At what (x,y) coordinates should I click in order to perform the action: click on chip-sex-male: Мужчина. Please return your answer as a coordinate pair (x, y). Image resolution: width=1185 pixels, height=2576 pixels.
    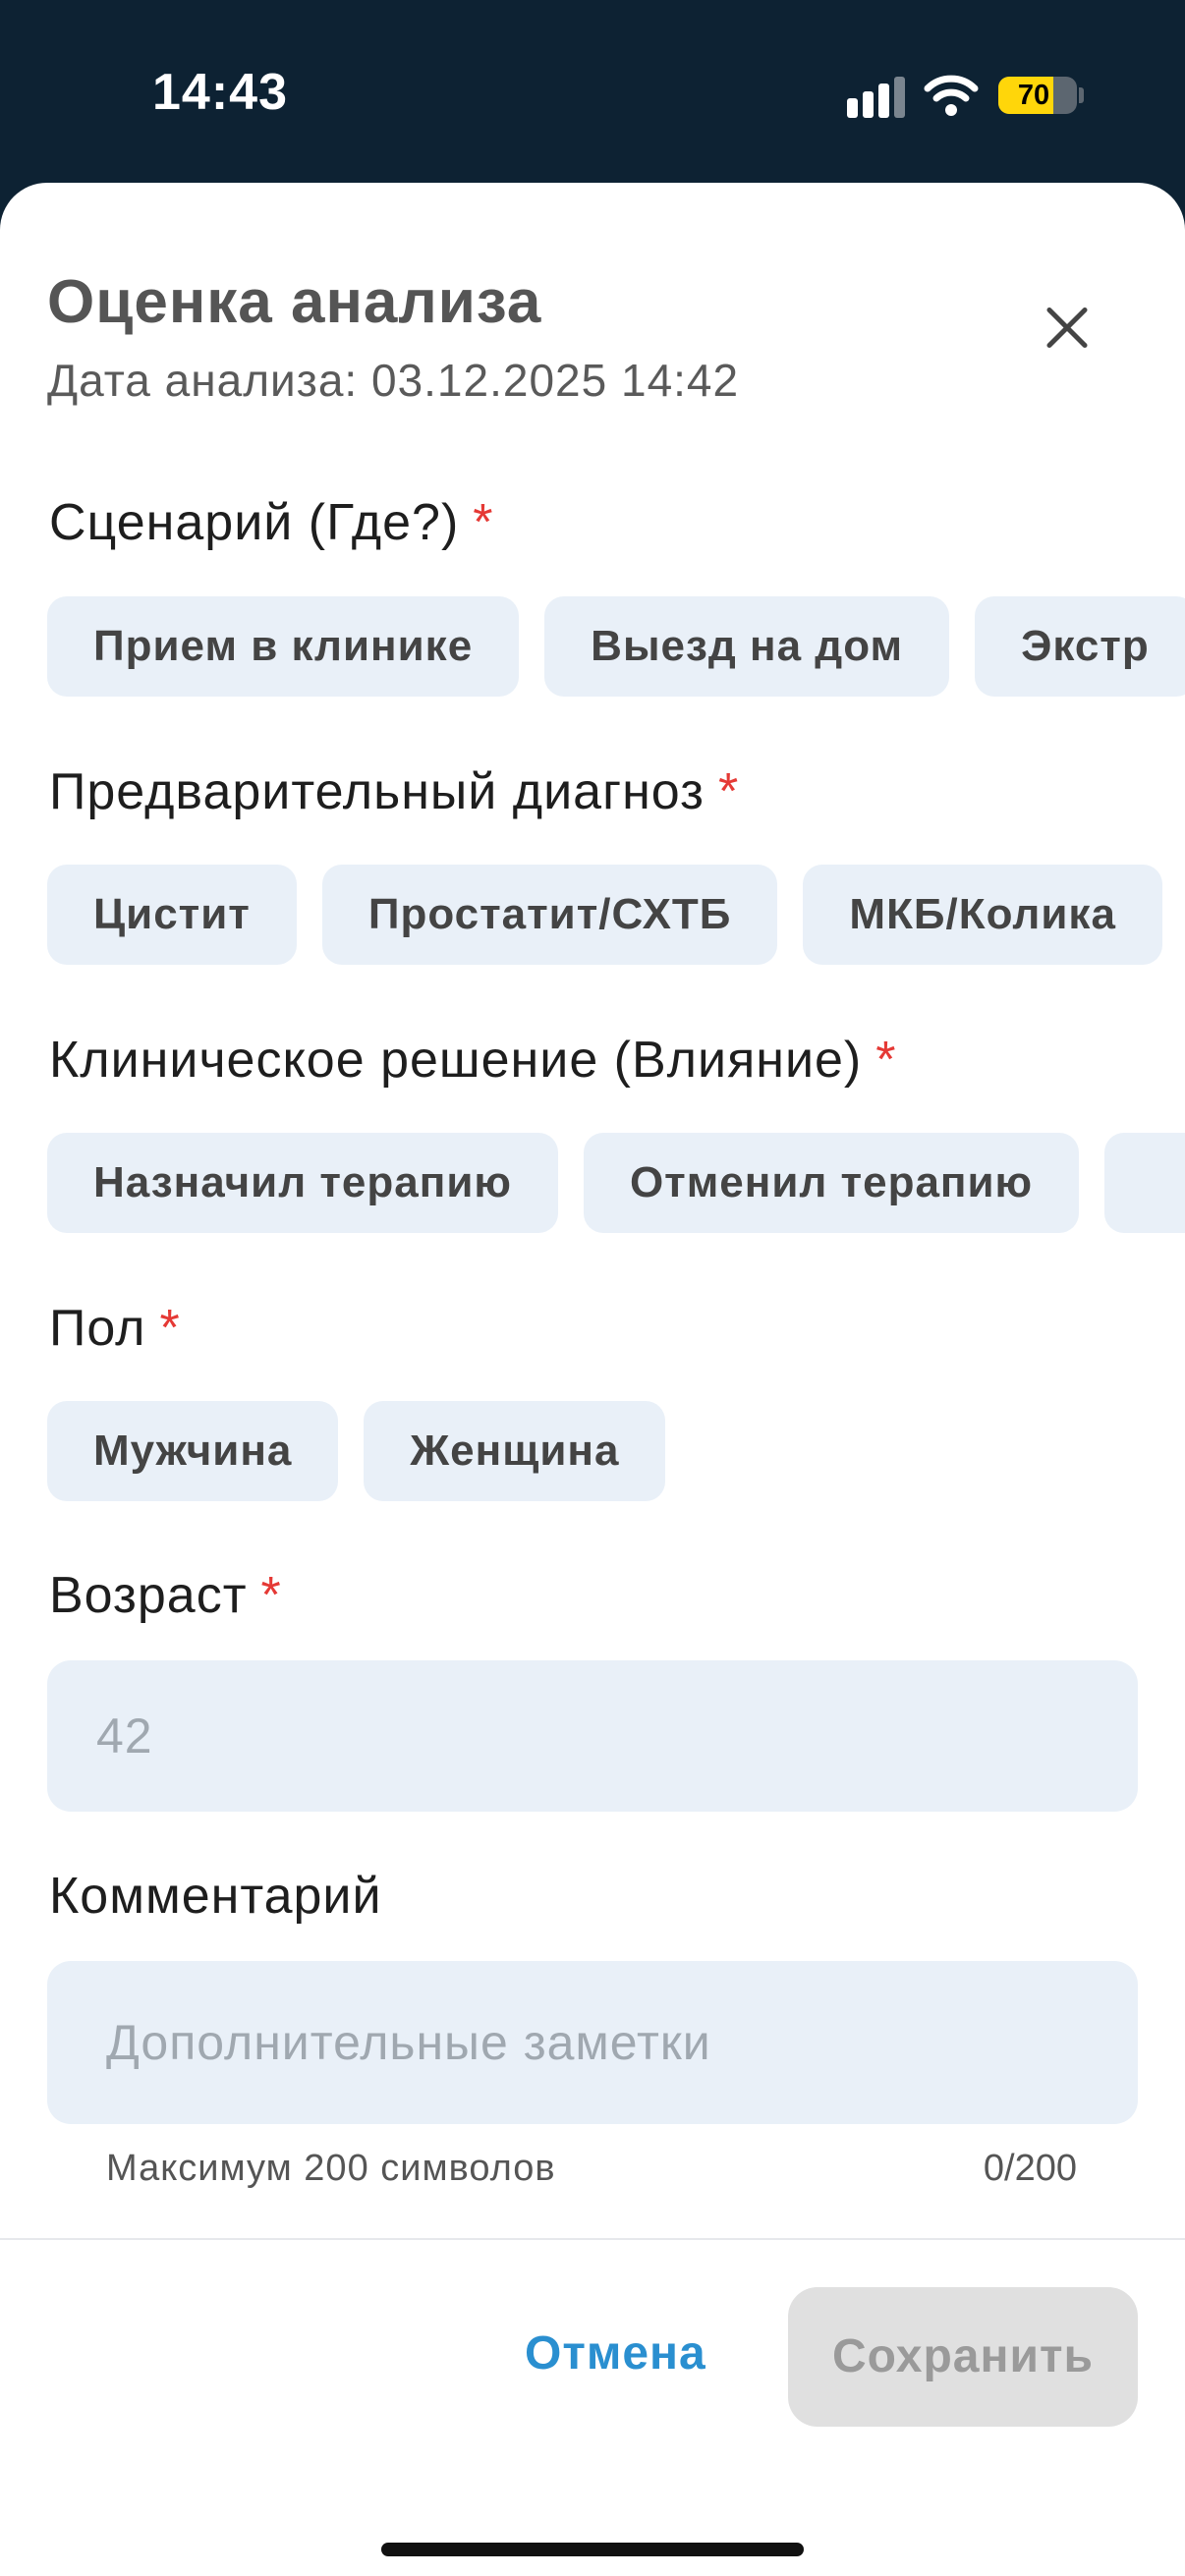
    Looking at the image, I should click on (193, 1451).